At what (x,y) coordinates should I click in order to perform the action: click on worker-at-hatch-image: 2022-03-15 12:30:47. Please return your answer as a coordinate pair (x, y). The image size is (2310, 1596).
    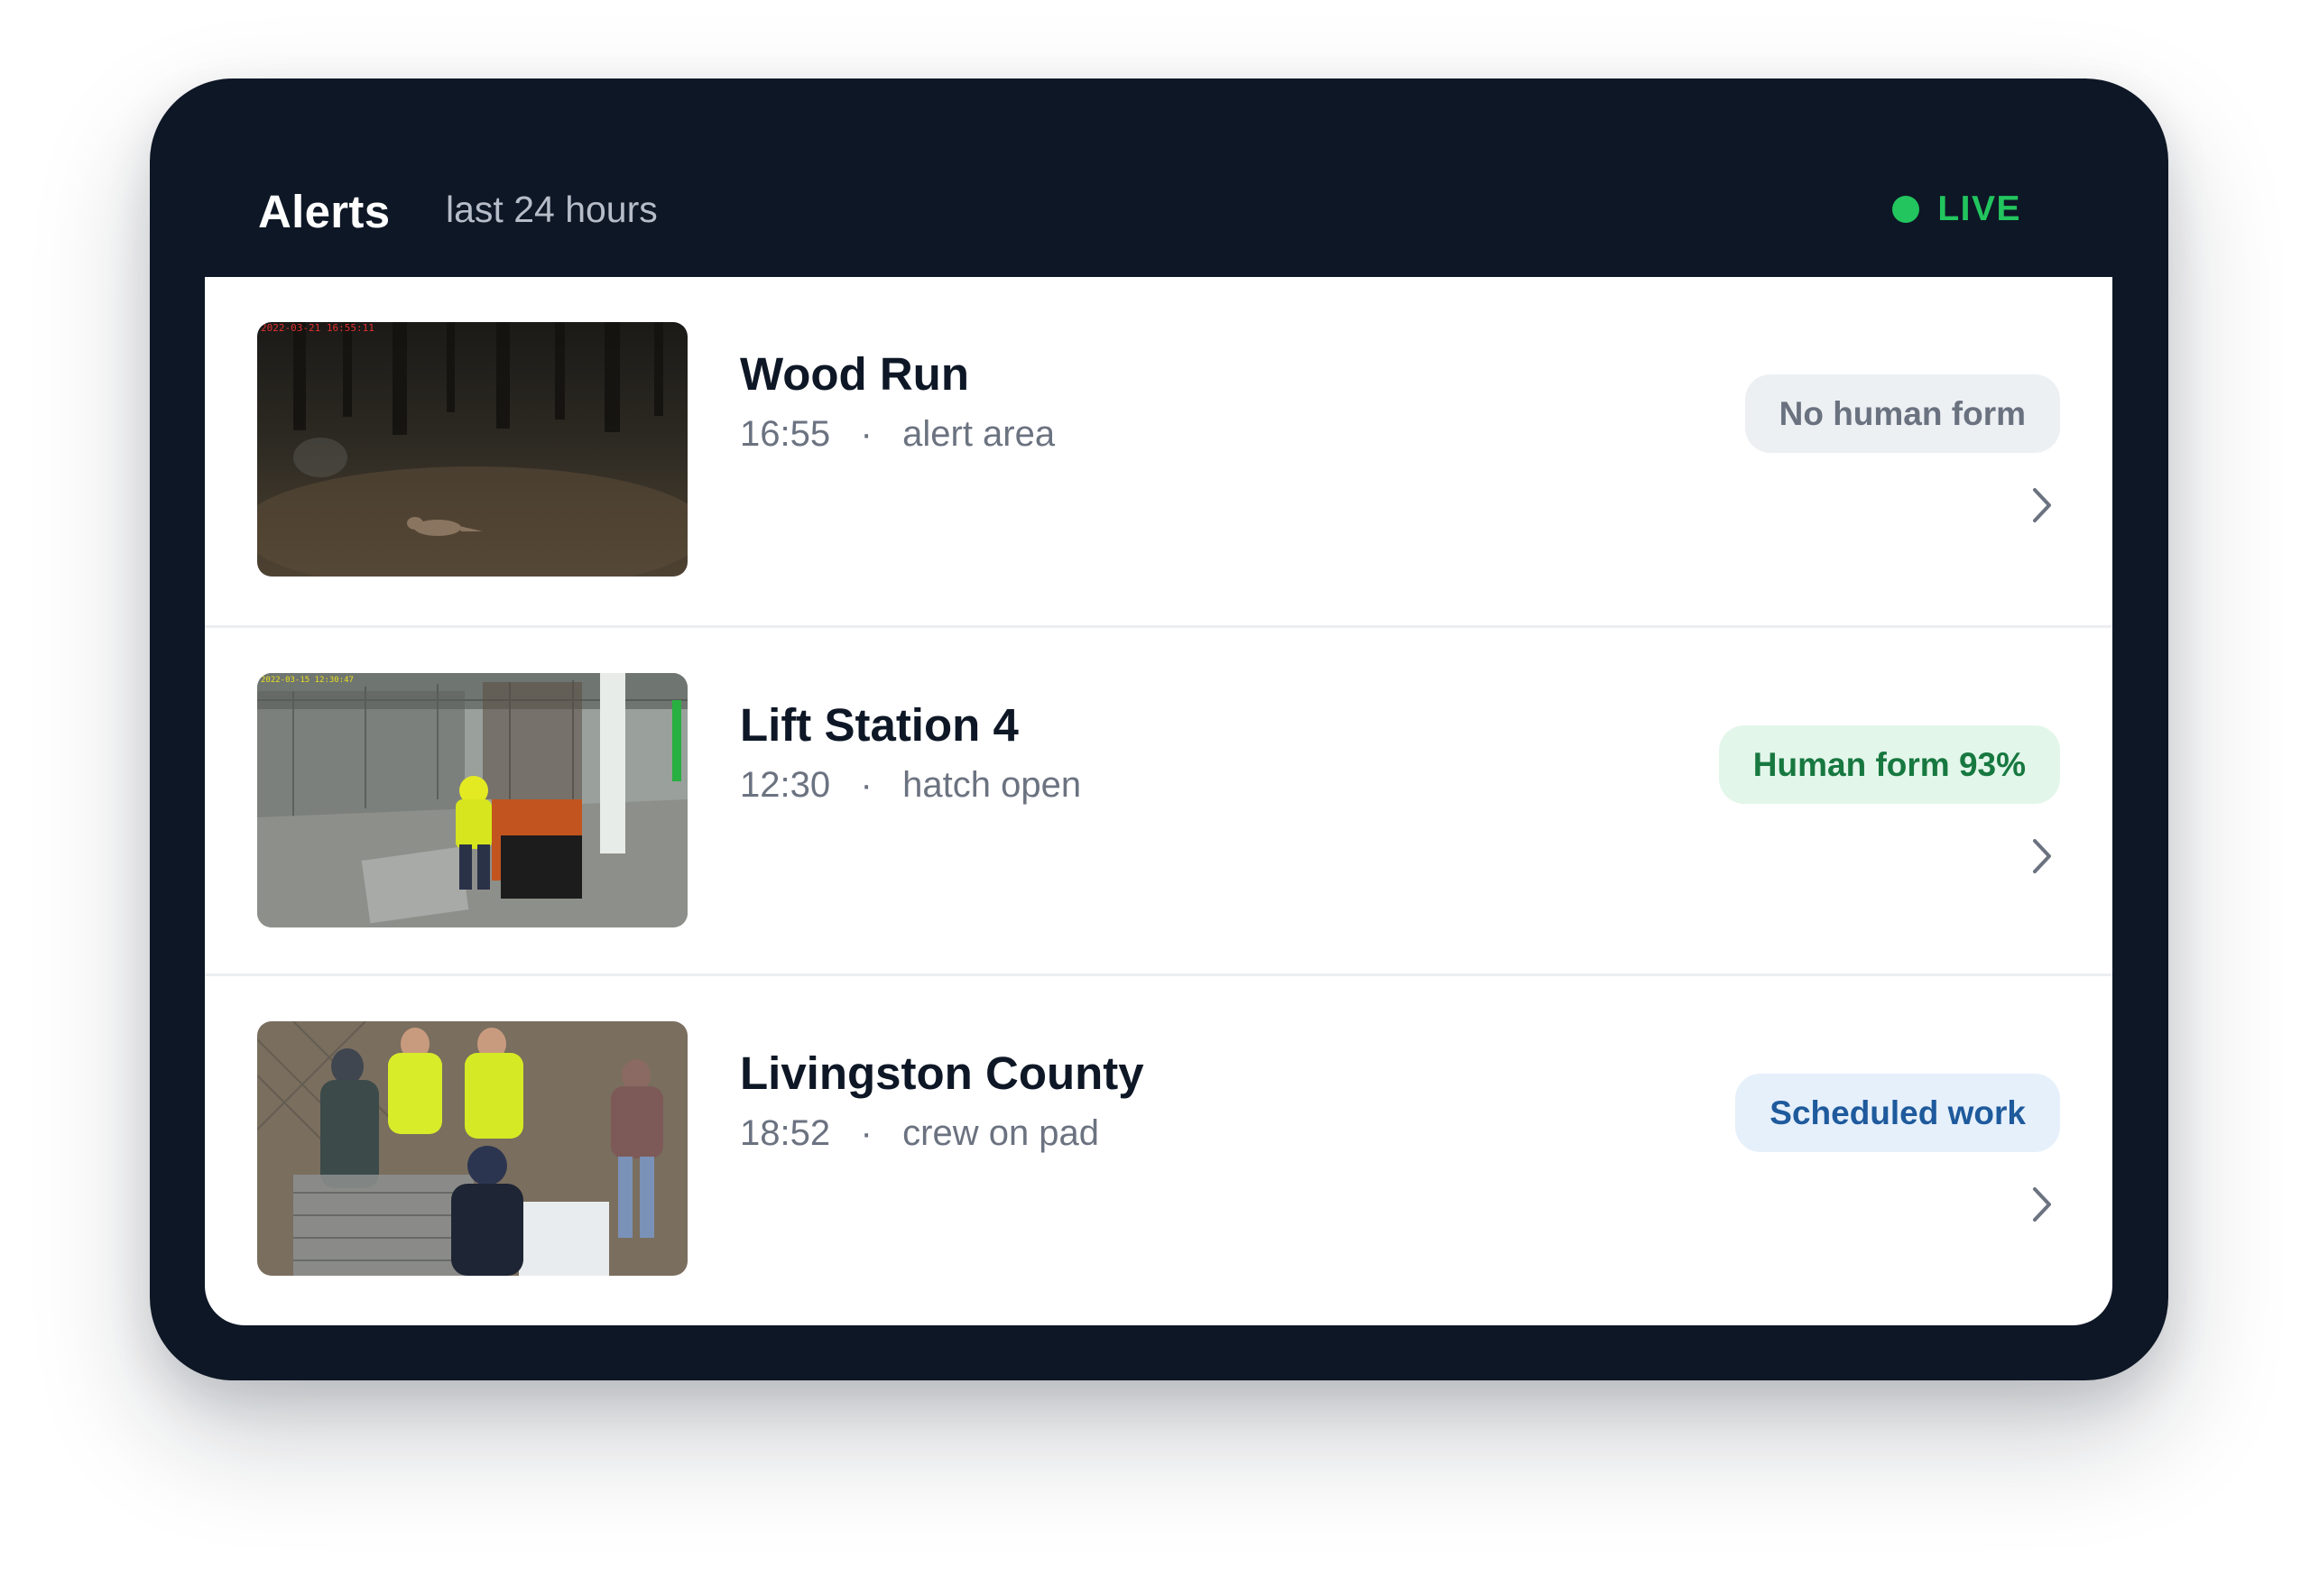
    Looking at the image, I should click on (472, 800).